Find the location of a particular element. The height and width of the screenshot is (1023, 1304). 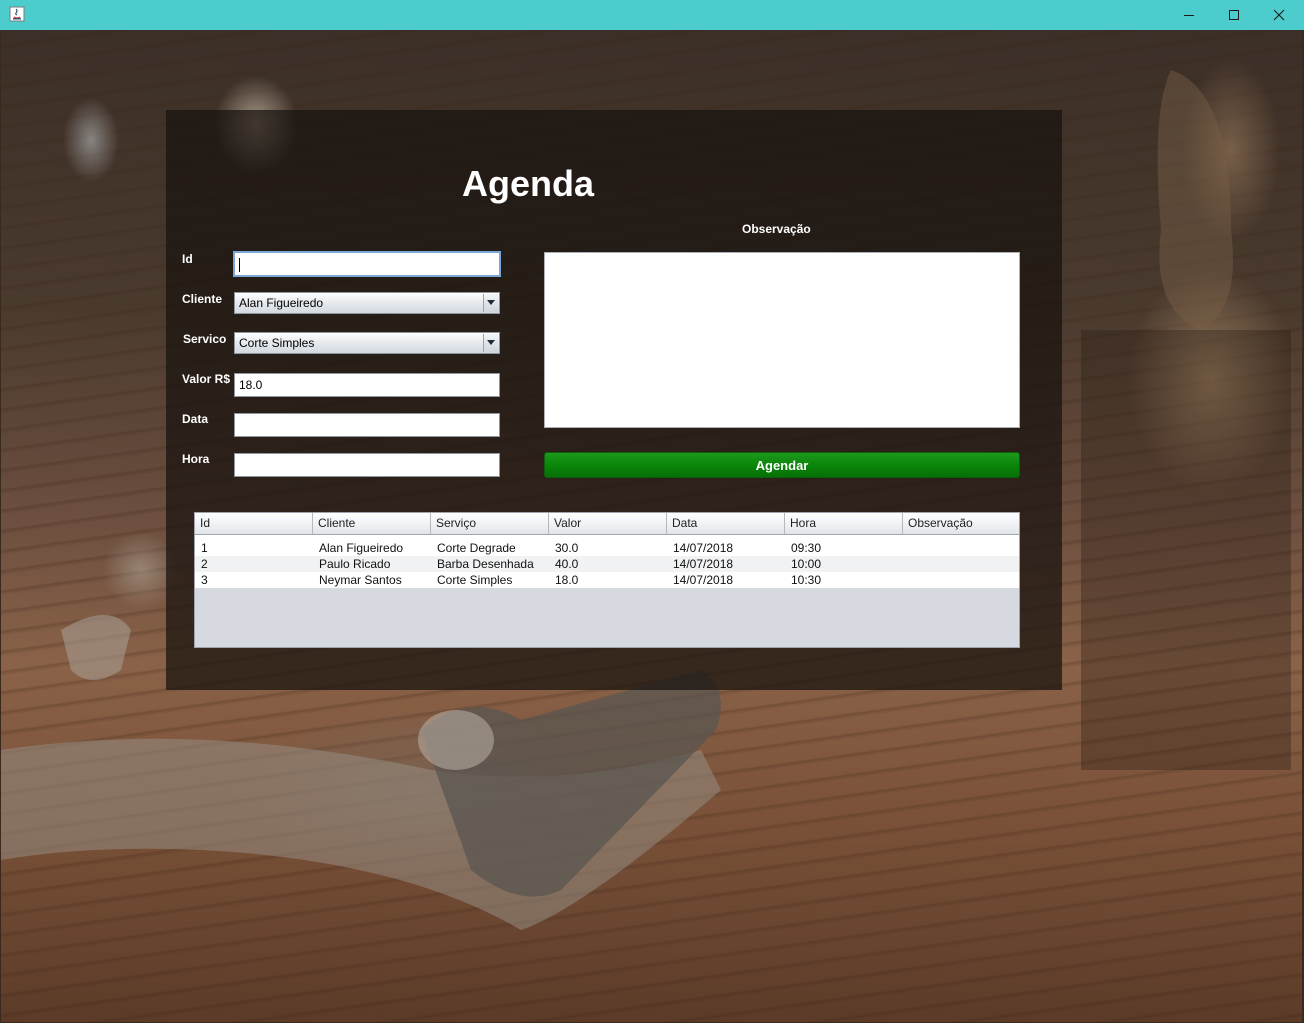

maximize-button is located at coordinates (1234, 15).